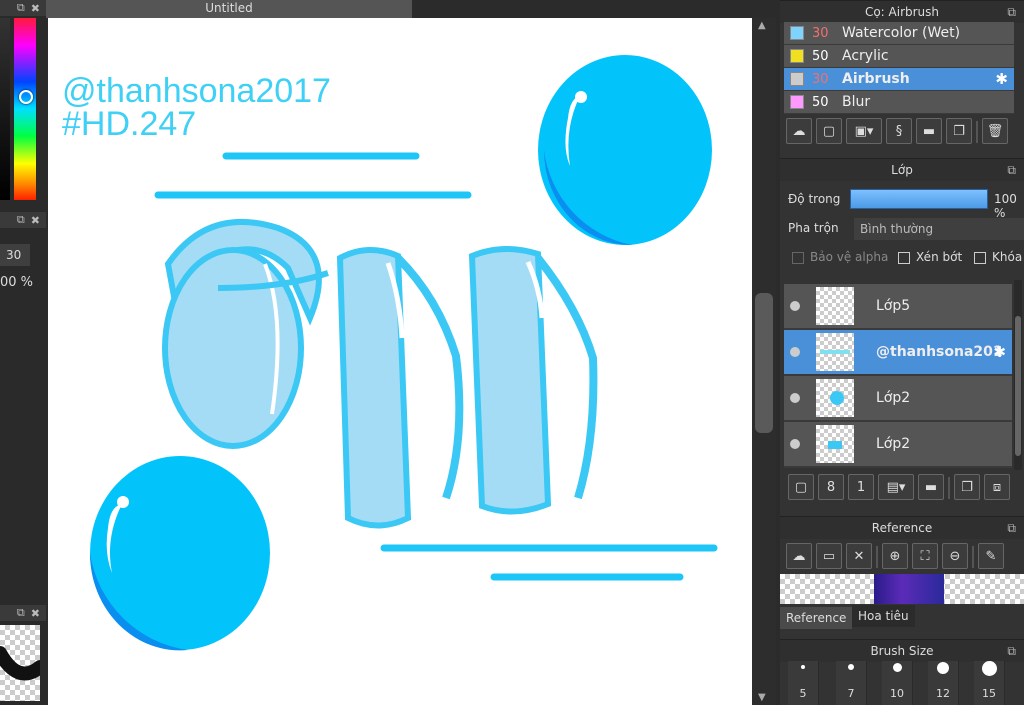 This screenshot has height=705, width=1024. I want to click on brush-item-blur: 50 Blur, so click(899, 102).